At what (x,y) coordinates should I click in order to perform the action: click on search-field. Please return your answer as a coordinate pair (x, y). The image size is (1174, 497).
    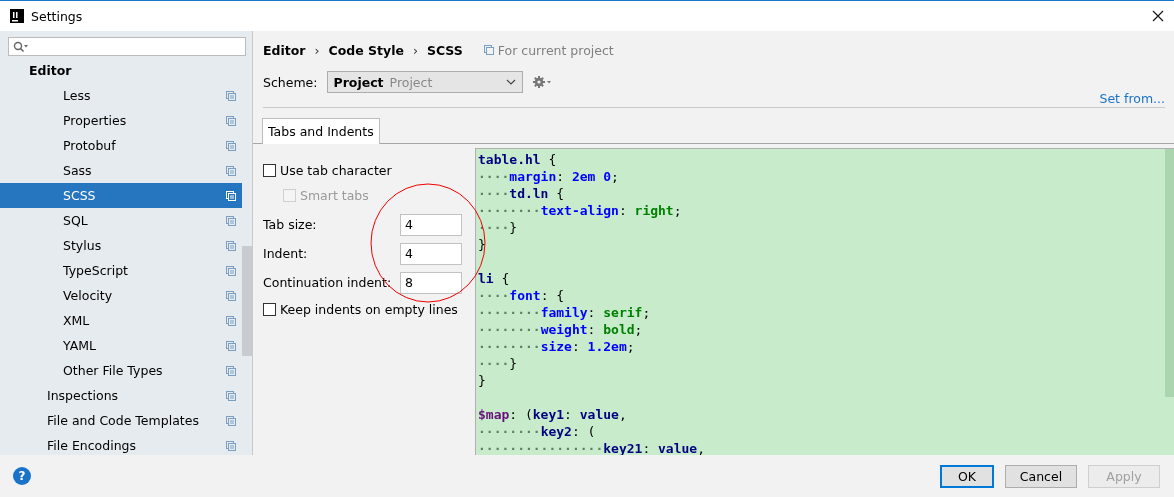
    Looking at the image, I should click on (127, 46).